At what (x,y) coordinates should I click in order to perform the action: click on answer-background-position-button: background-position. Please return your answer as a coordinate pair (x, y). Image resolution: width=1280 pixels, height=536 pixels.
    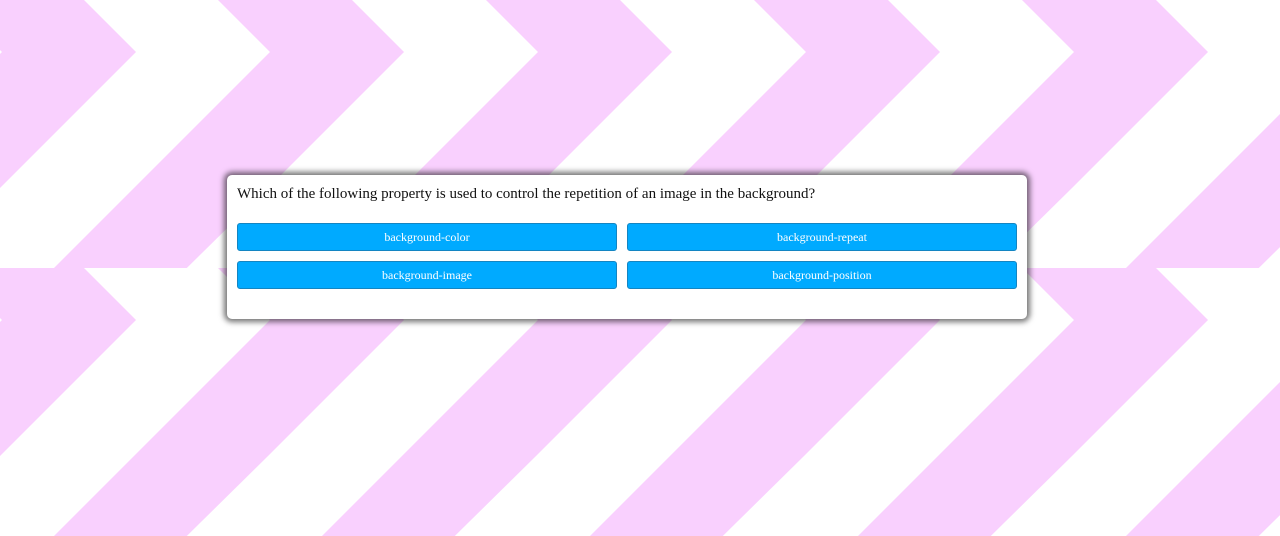
    Looking at the image, I should click on (822, 275).